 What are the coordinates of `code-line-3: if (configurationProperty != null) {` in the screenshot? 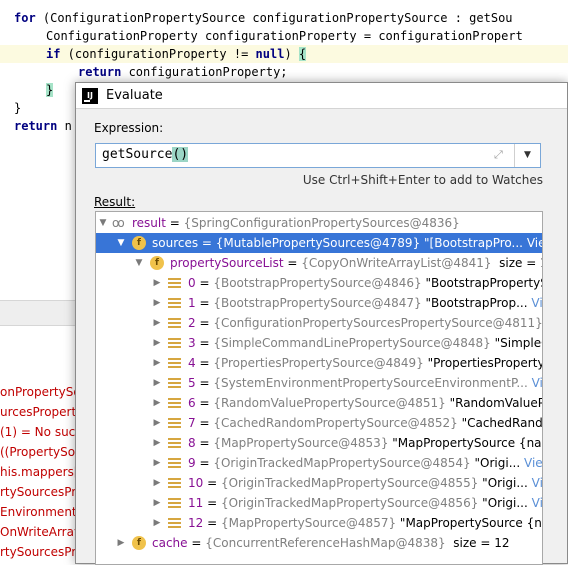 It's located at (284, 54).